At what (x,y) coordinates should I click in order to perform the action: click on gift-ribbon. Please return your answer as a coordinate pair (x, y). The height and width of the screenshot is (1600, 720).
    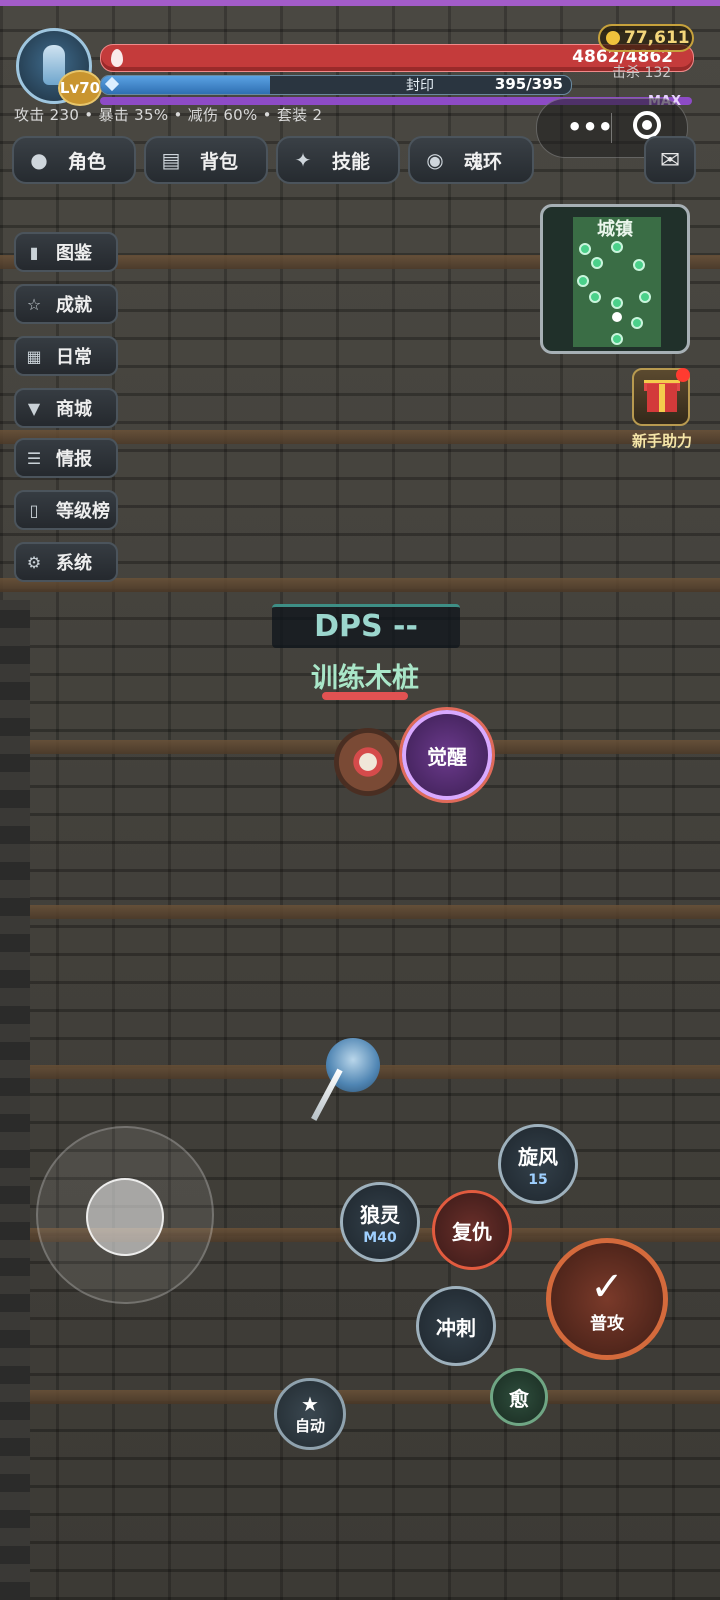
    Looking at the image, I should click on (662, 398).